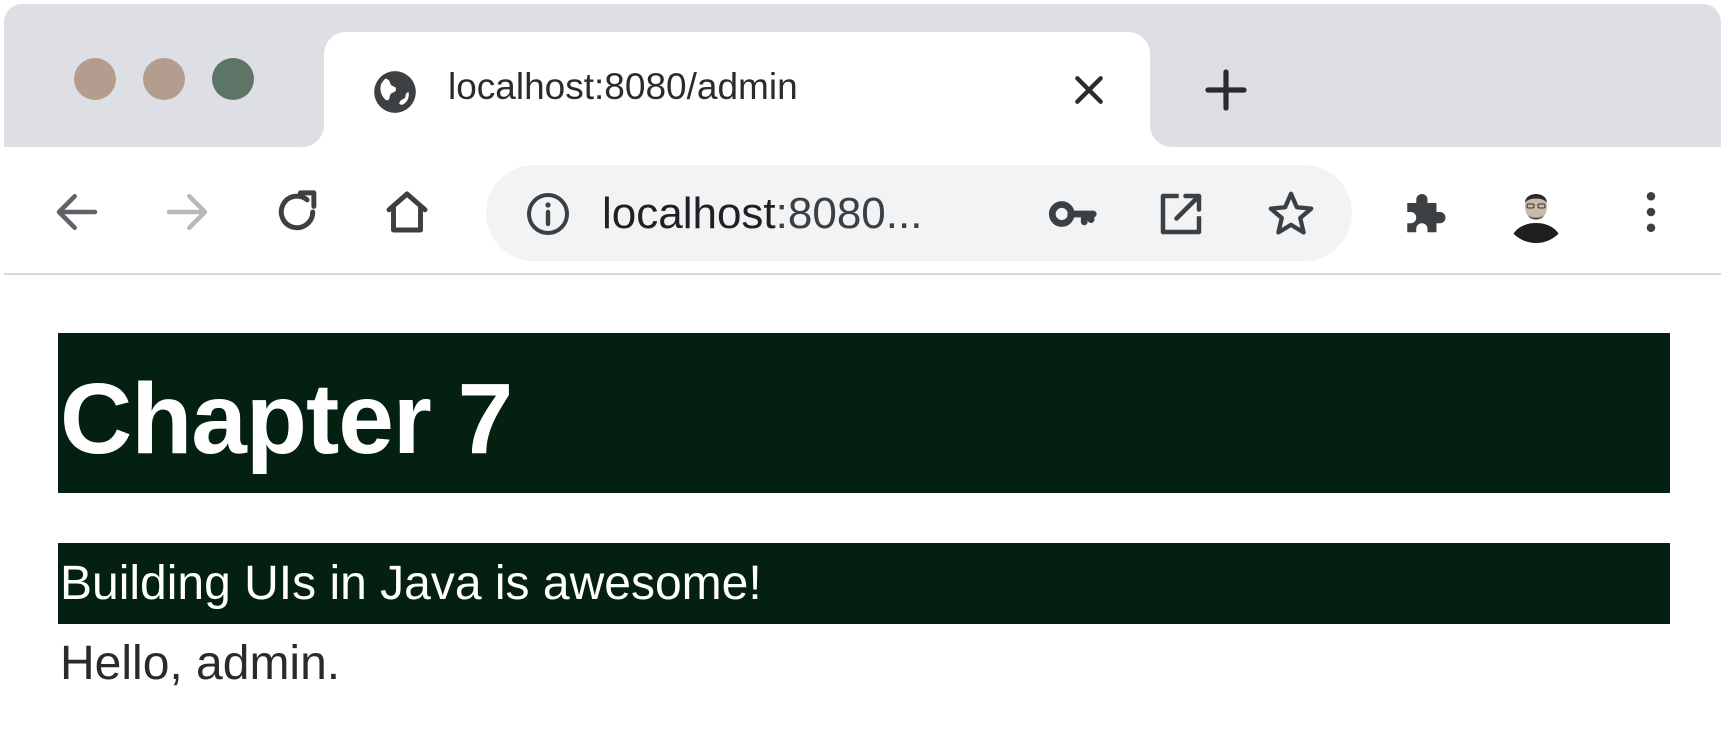 The width and height of the screenshot is (1725, 733). Describe the element at coordinates (1651, 212) in the screenshot. I see `more-vert-icon` at that location.